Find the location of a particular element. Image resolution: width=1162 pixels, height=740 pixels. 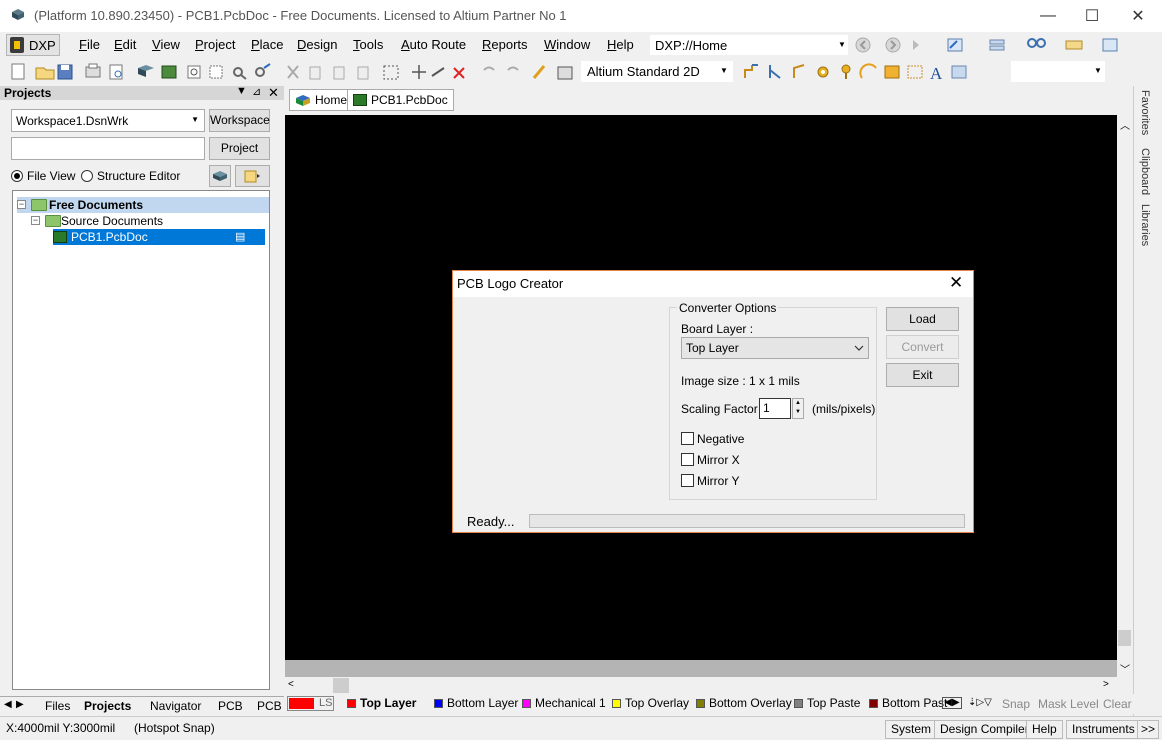

workspace-button: Workspace is located at coordinates (239, 120).